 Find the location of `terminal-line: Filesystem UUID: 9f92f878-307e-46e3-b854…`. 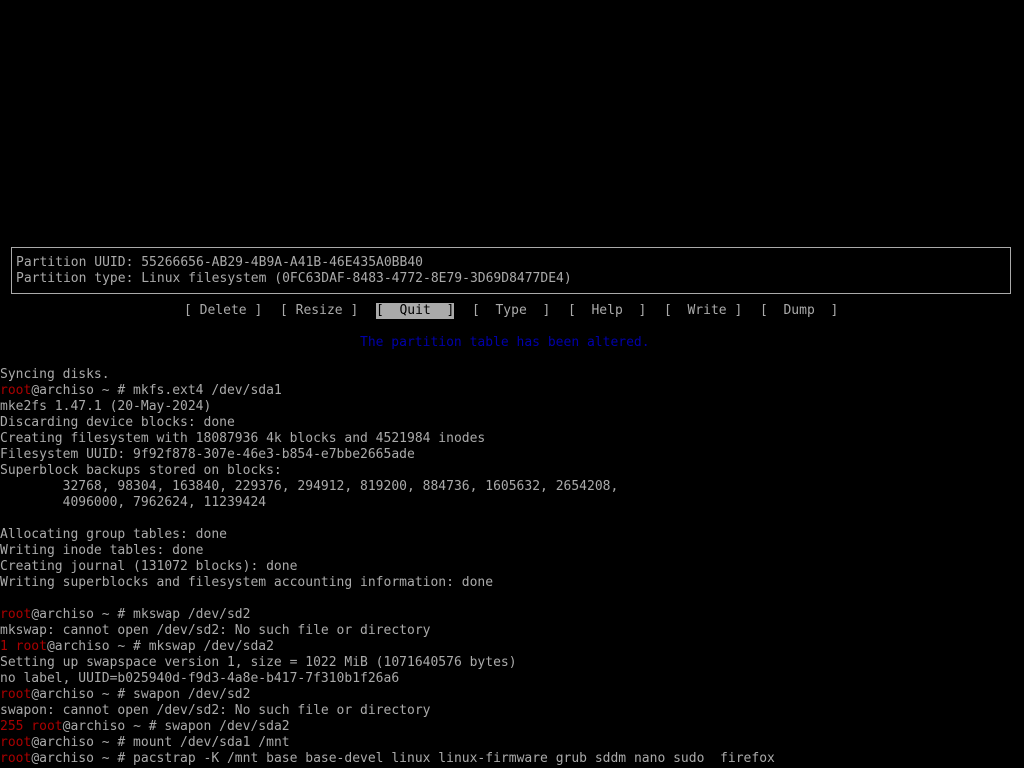

terminal-line: Filesystem UUID: 9f92f878-307e-46e3-b854… is located at coordinates (207, 454).